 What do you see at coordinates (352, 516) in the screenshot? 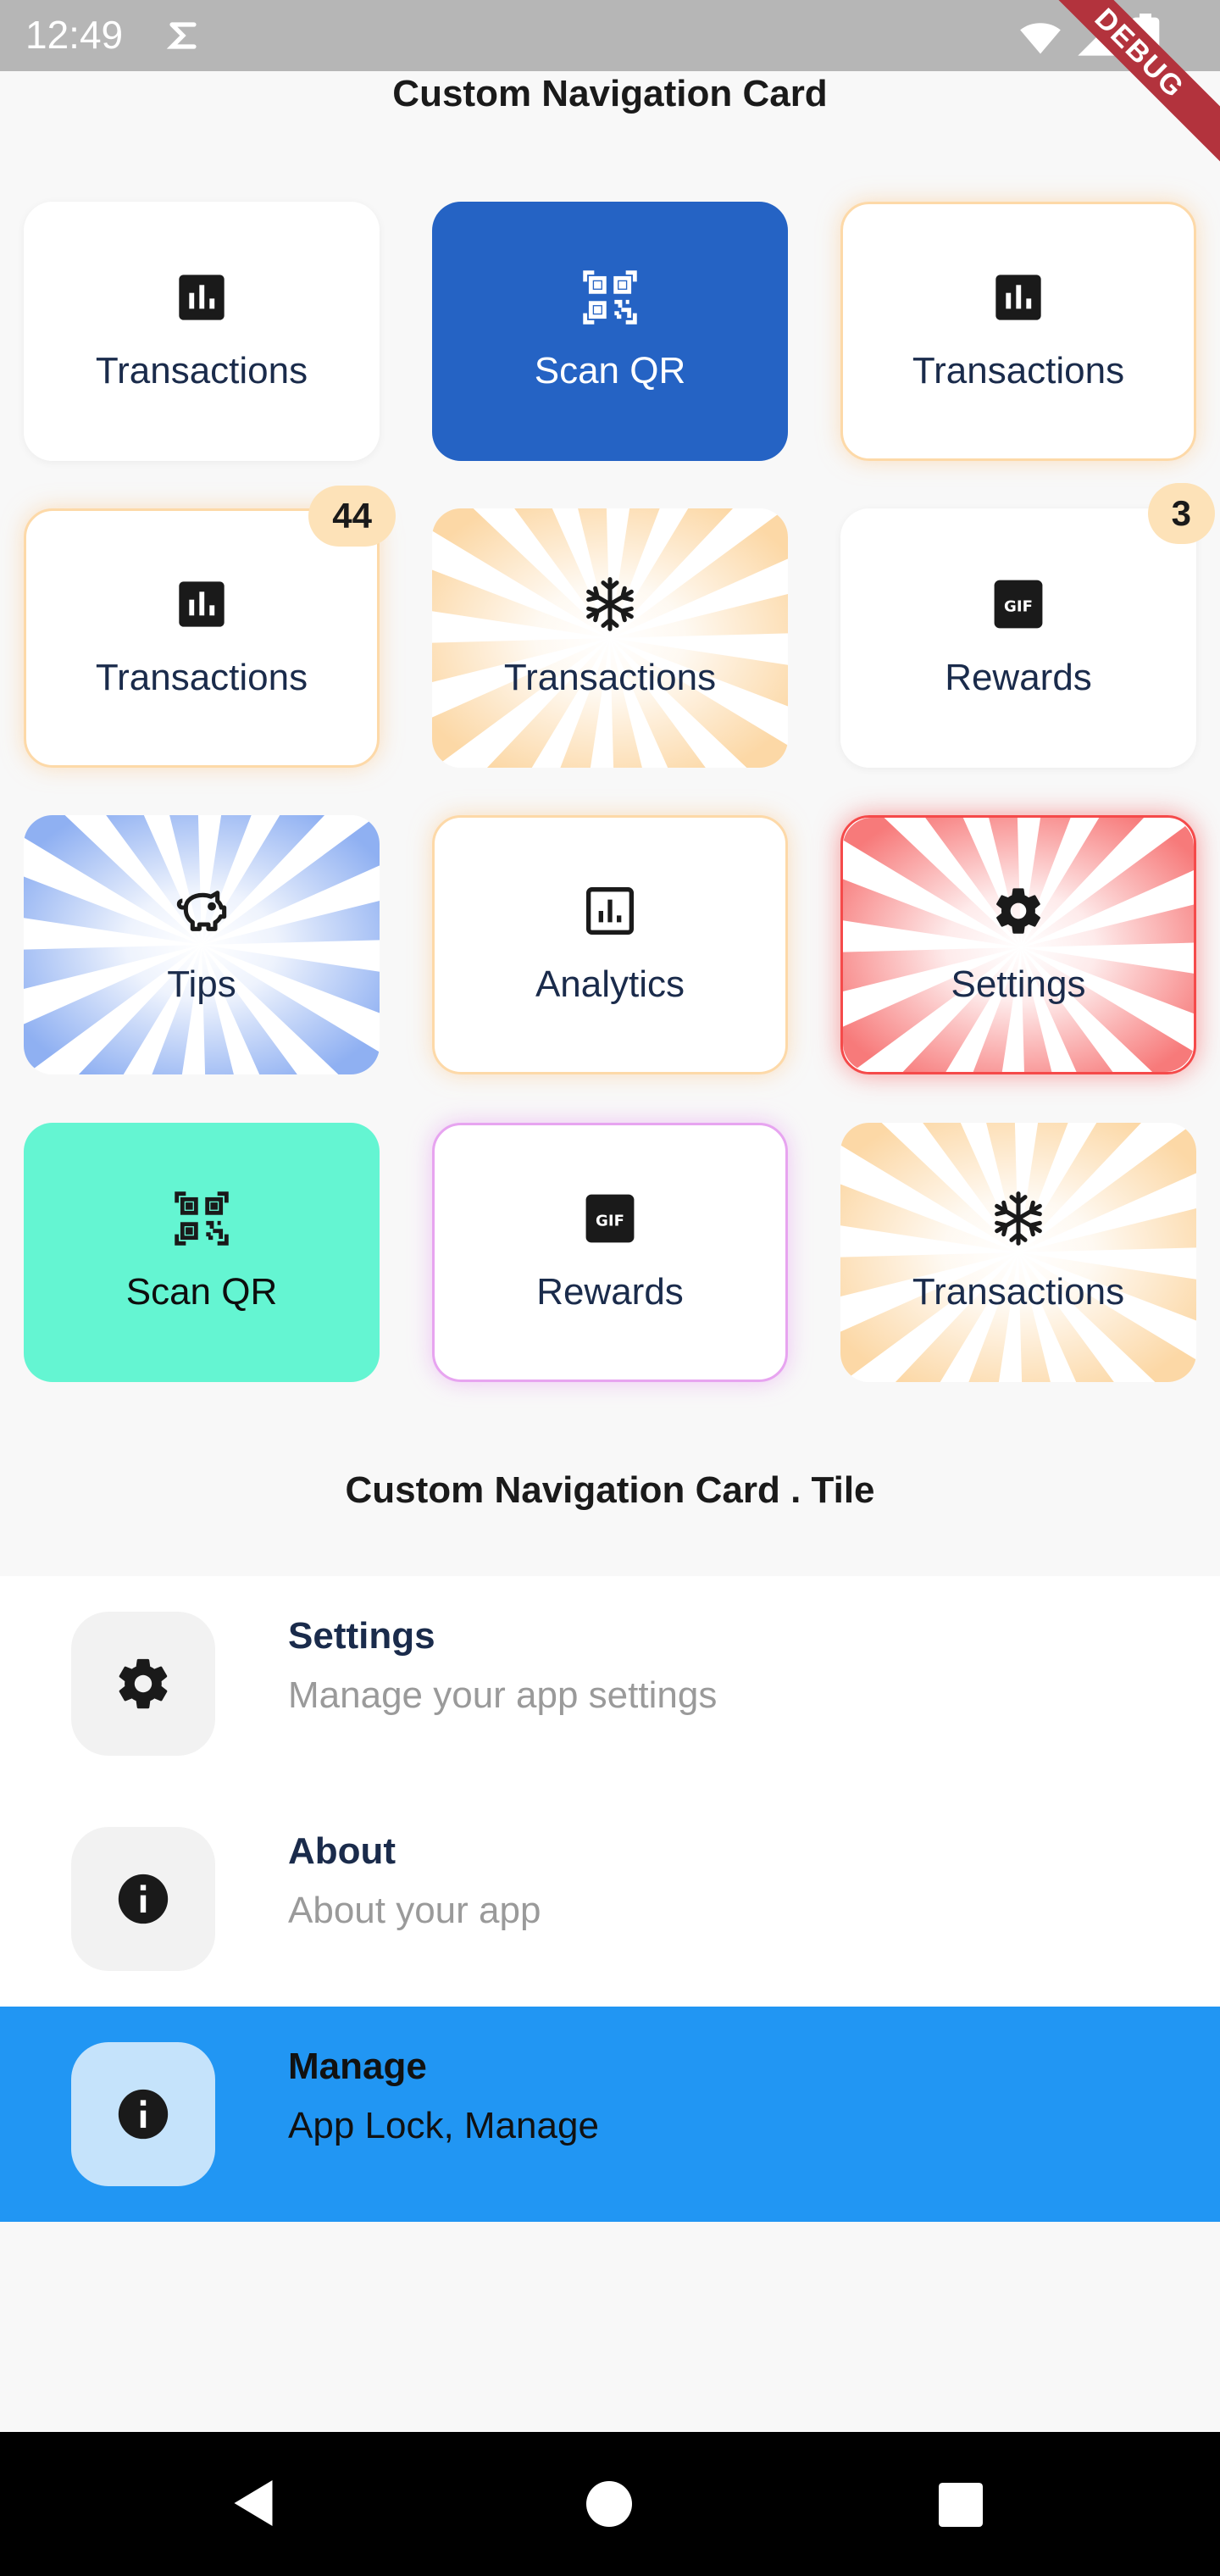
I see `count-badge: 44` at bounding box center [352, 516].